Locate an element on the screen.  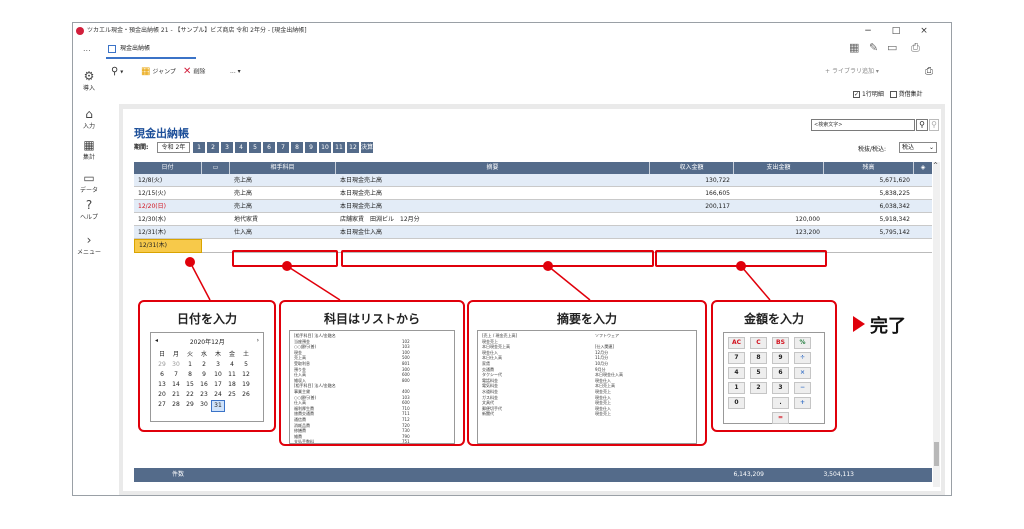
connector-date is located at coordinates (200, 281).